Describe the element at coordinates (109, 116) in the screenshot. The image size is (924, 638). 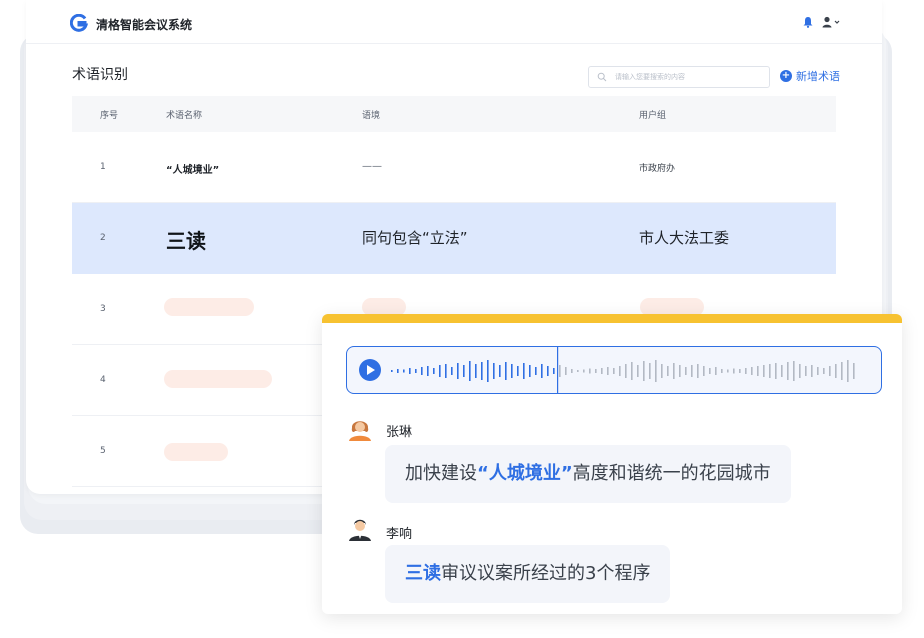
I see `column-header-no: 序号` at that location.